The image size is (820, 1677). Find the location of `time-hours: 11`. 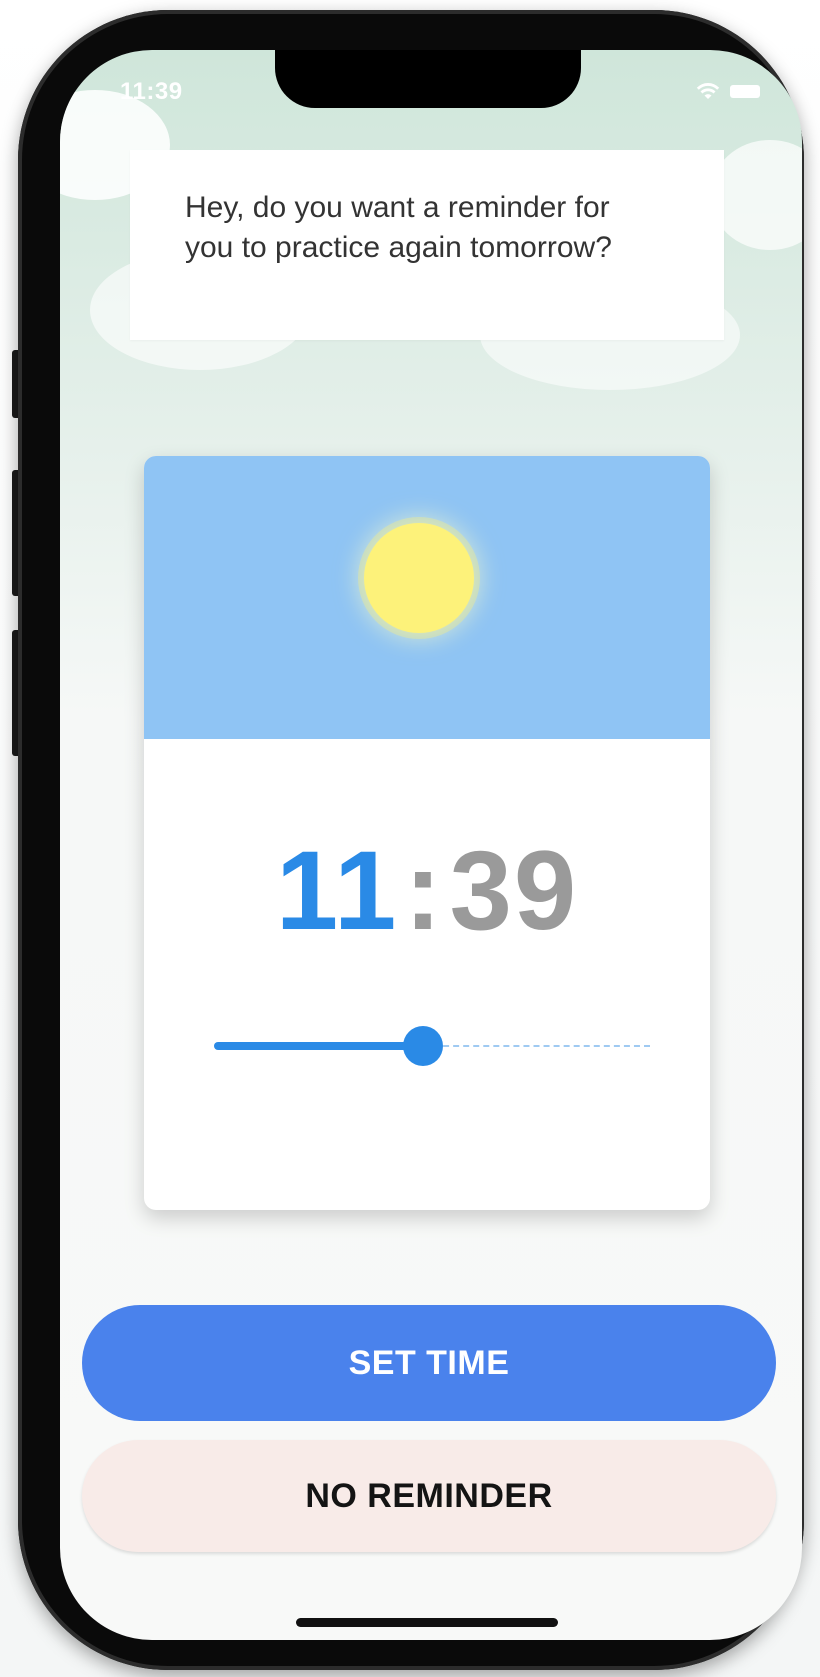

time-hours: 11 is located at coordinates (337, 890).